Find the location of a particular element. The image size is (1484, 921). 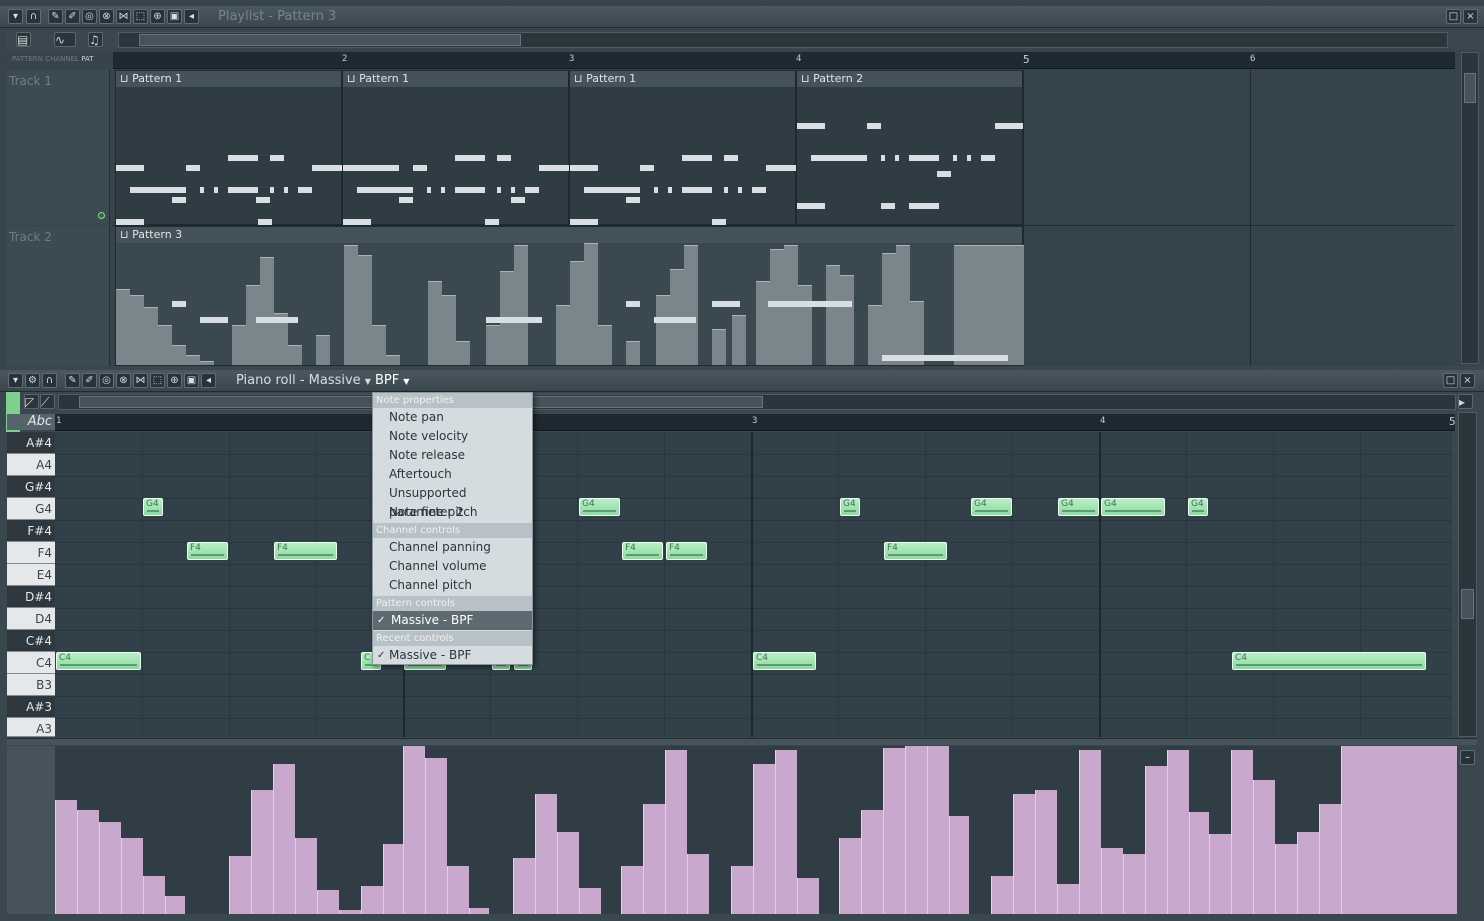

piano-key: A#3 is located at coordinates (31, 707).